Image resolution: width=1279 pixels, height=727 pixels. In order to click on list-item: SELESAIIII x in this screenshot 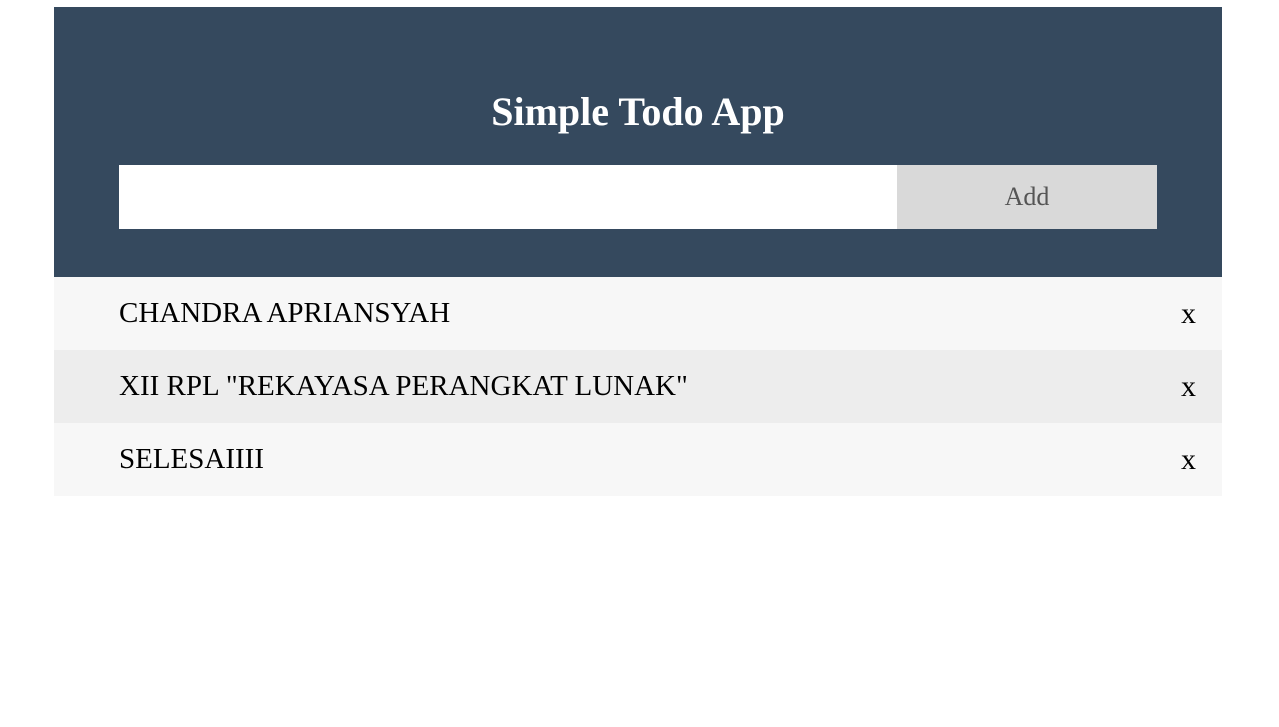, I will do `click(638, 459)`.